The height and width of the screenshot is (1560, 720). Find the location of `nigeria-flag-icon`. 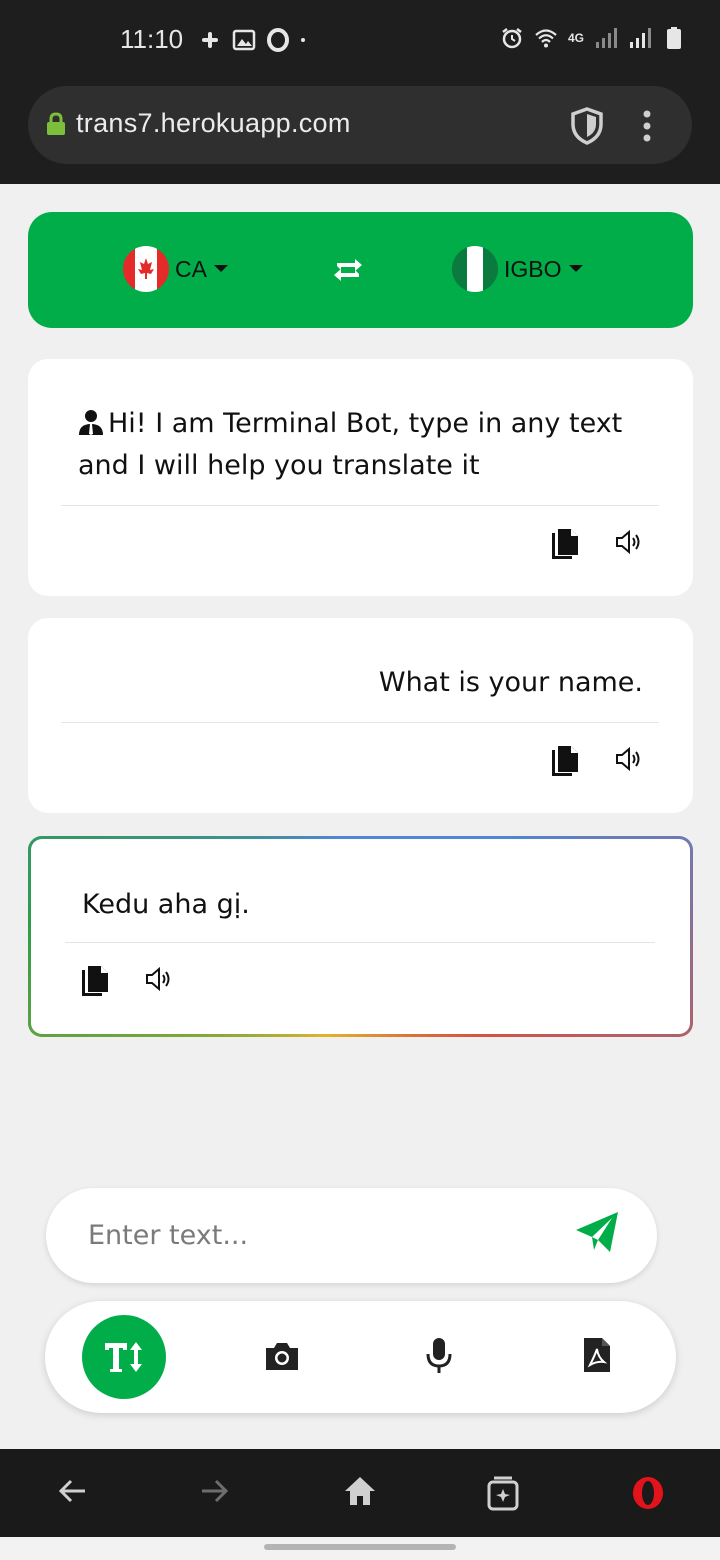

nigeria-flag-icon is located at coordinates (475, 269).